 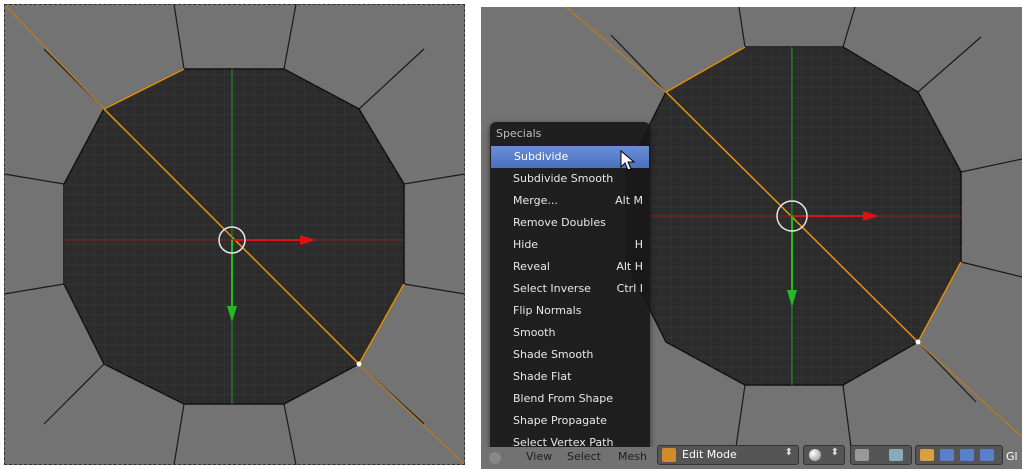 I want to click on mode-label: Edit Mode, so click(x=709, y=454).